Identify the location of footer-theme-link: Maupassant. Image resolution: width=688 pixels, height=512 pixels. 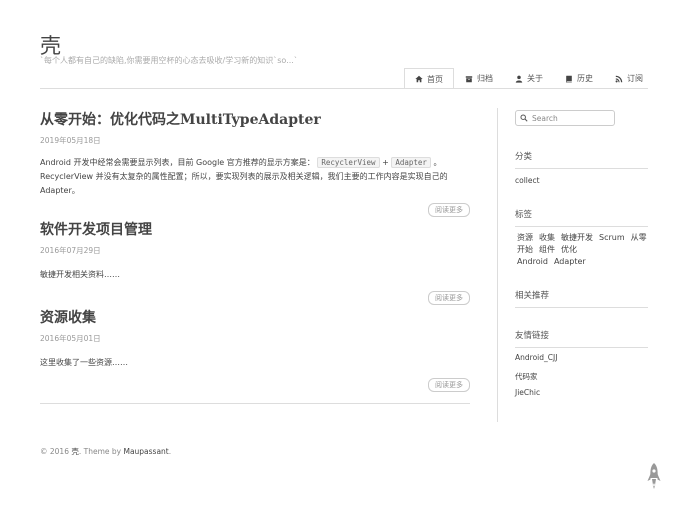
(145, 451).